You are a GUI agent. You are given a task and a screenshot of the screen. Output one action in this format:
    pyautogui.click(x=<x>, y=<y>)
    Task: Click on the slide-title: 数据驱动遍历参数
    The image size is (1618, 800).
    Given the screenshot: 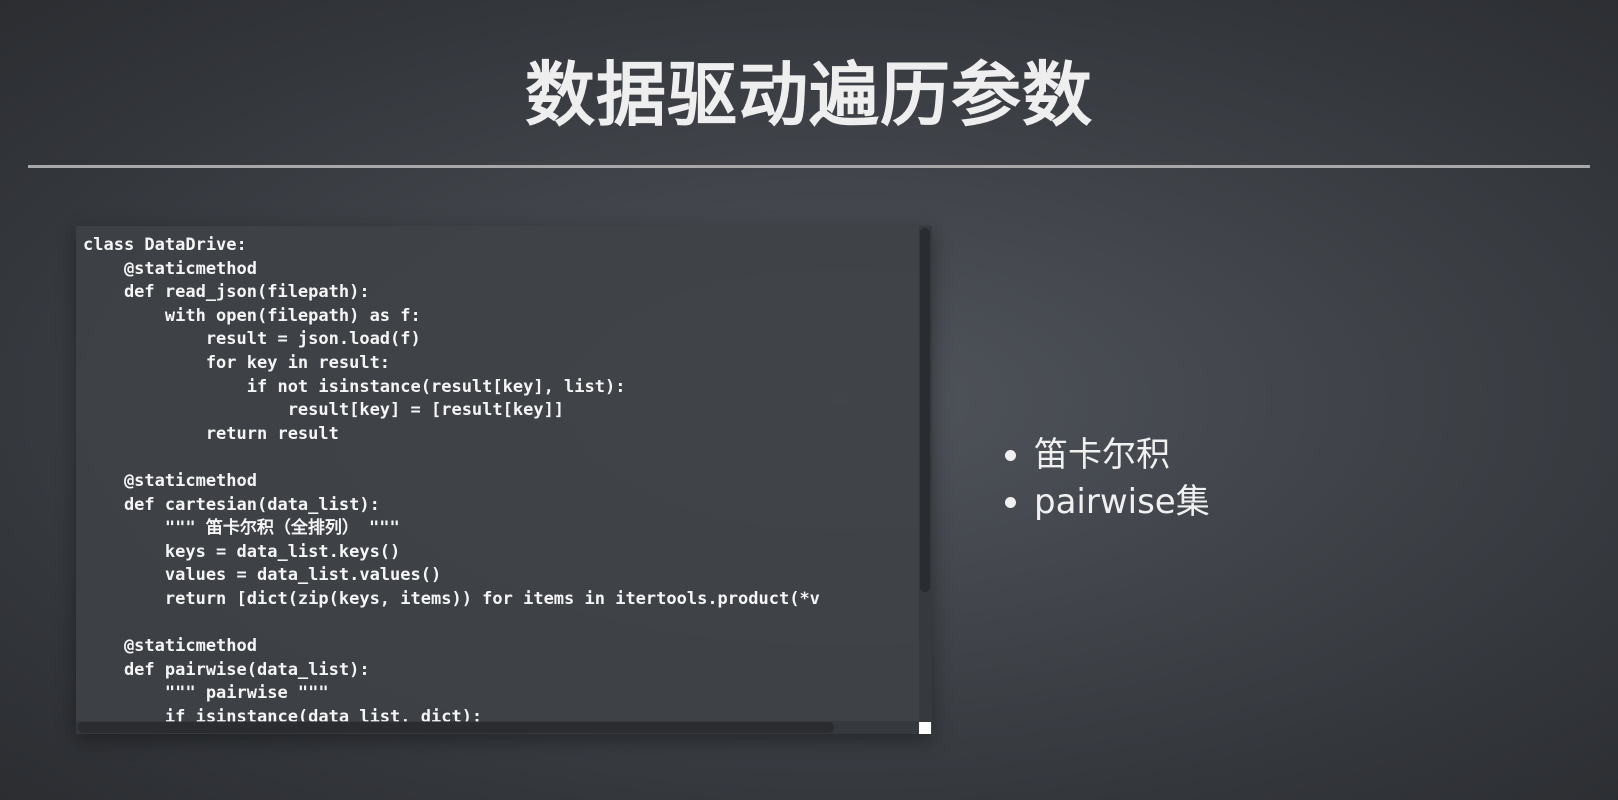 What is the action you would take?
    pyautogui.click(x=809, y=95)
    